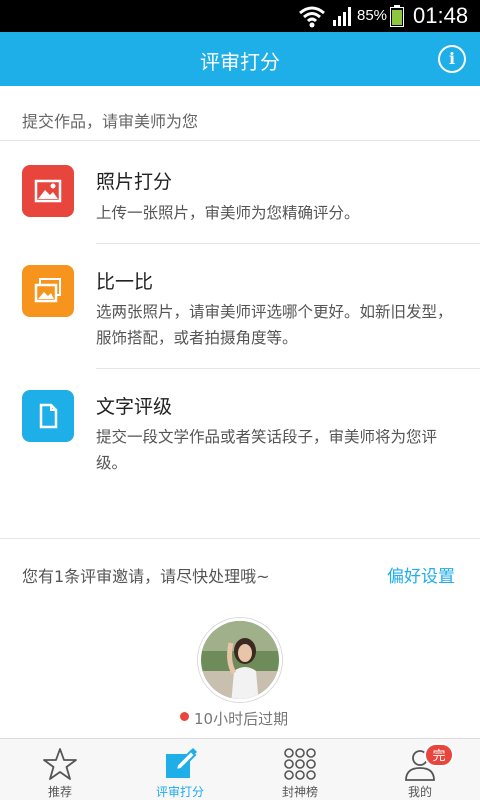  What do you see at coordinates (452, 59) in the screenshot?
I see `info-button: i` at bounding box center [452, 59].